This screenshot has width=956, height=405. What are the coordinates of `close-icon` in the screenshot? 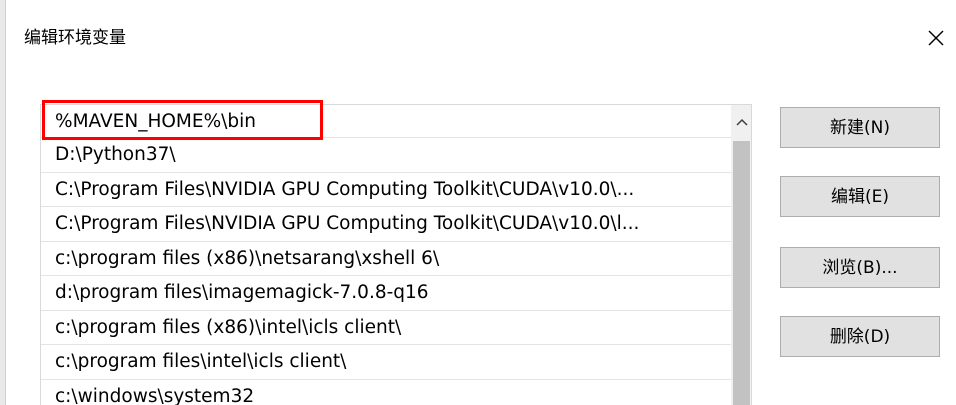 It's located at (936, 38).